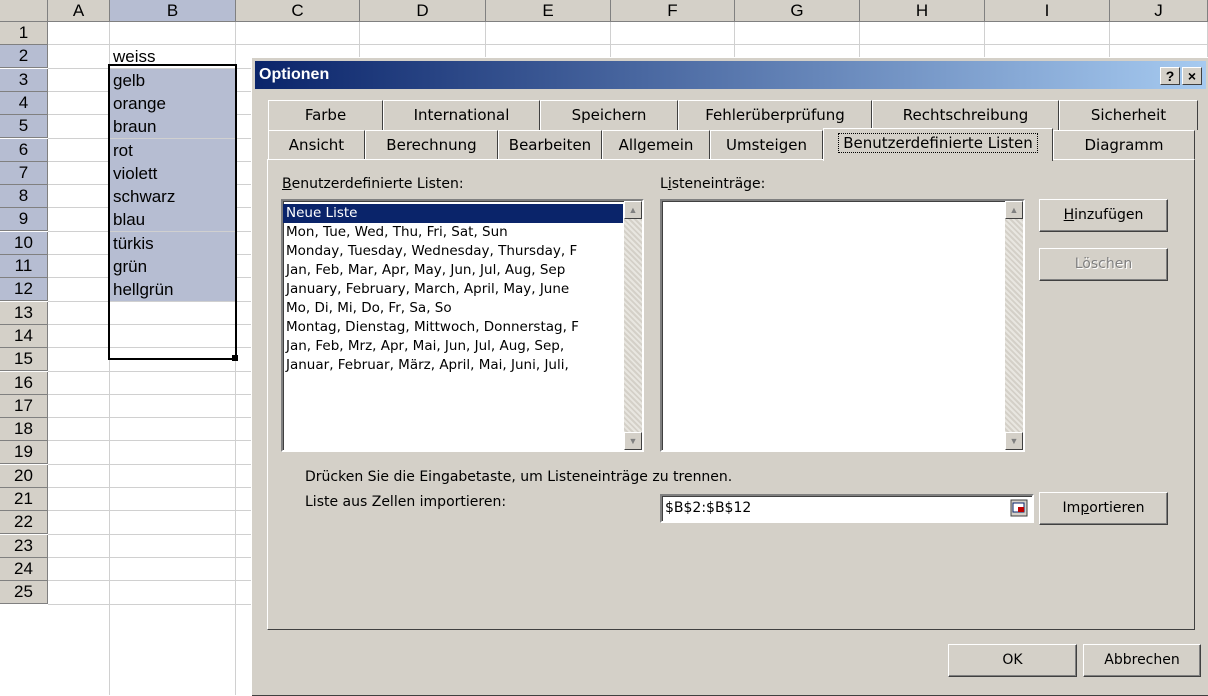 This screenshot has height=696, width=1208. I want to click on tab-label: Allgemein, so click(656, 145).